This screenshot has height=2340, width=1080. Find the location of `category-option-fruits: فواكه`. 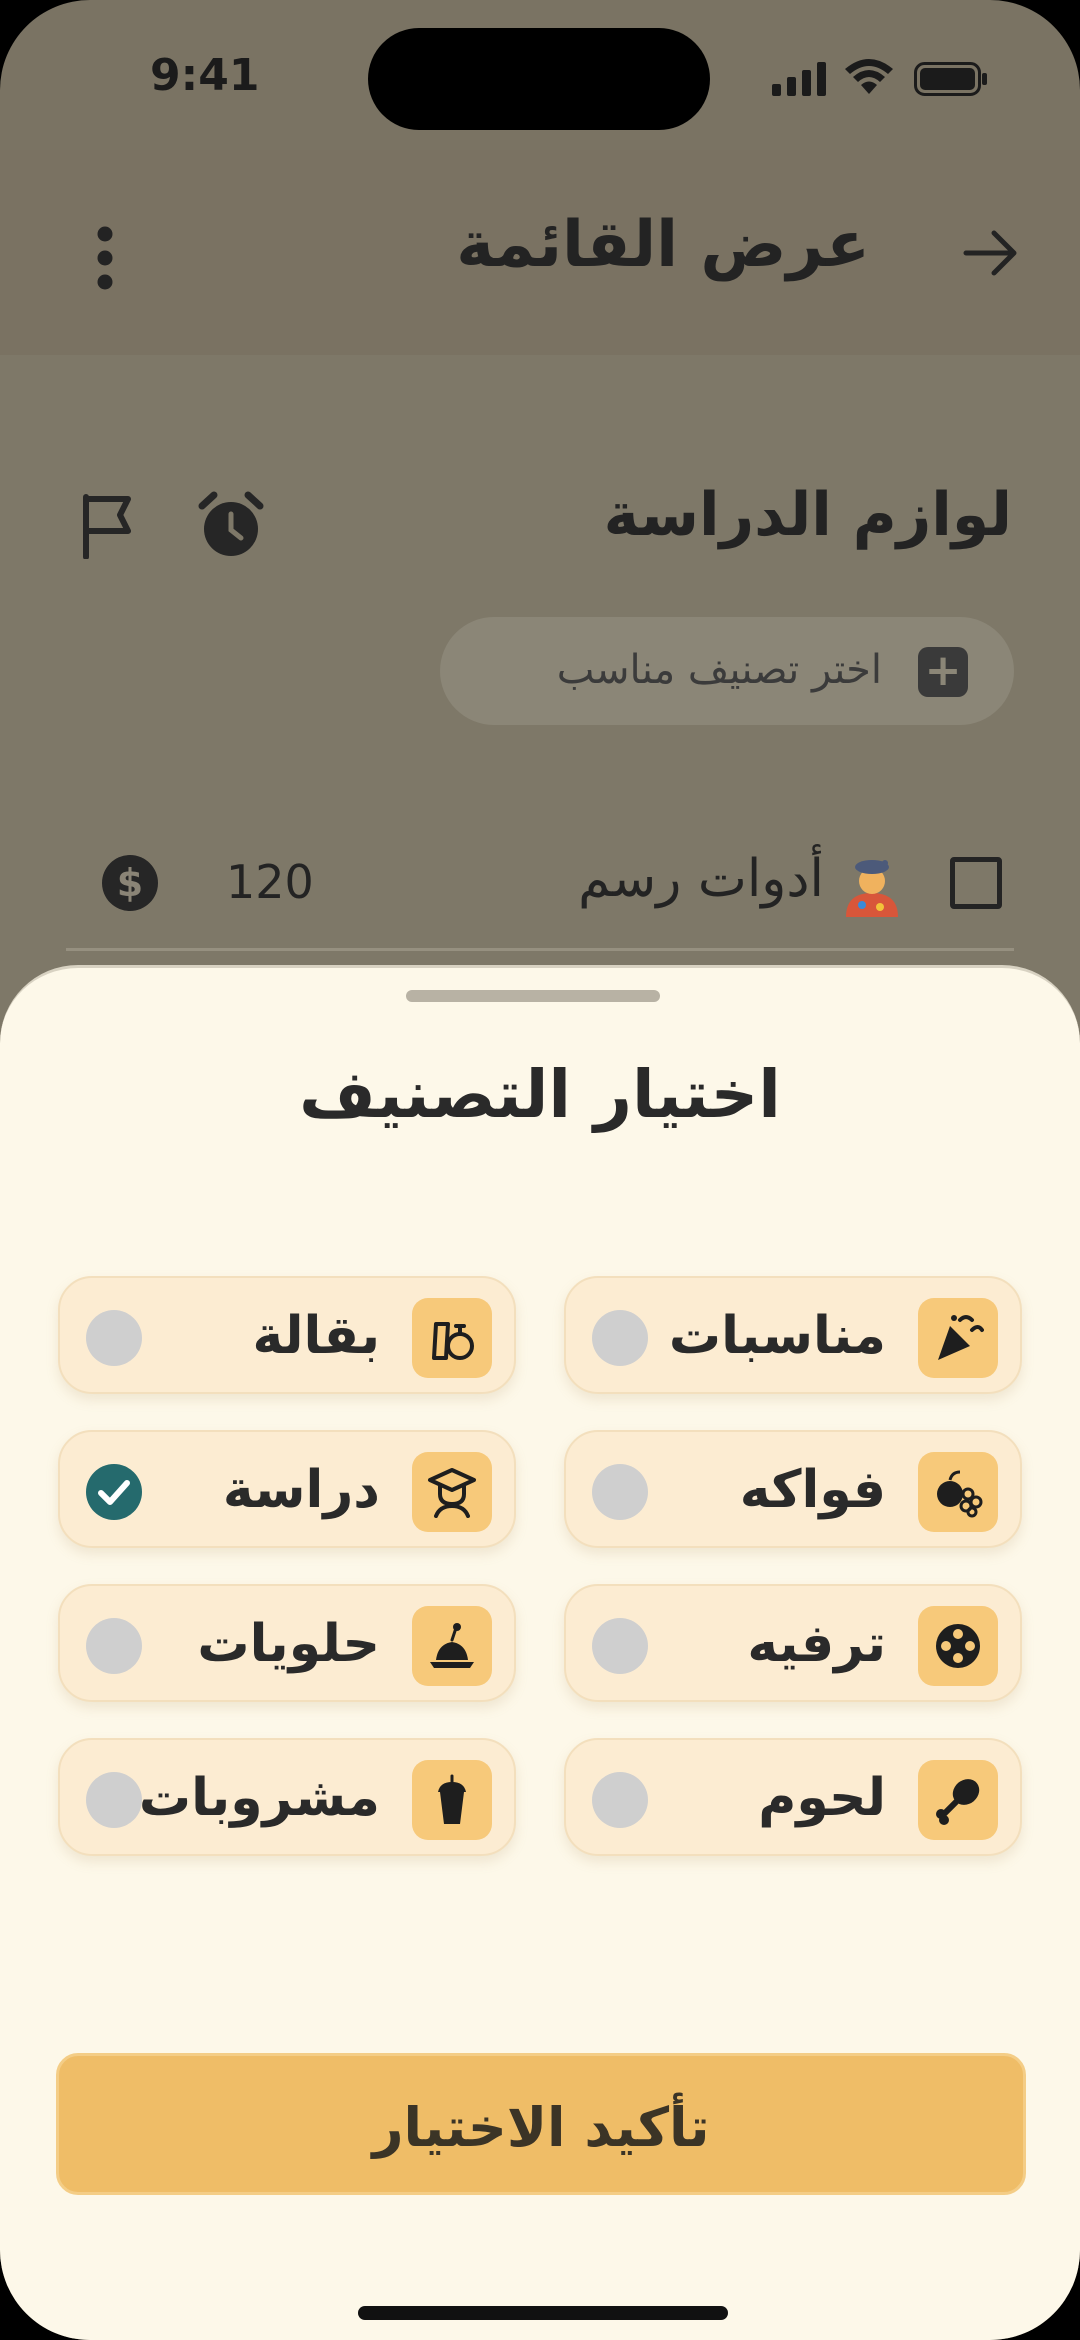

category-option-fruits: فواكه is located at coordinates (793, 1489).